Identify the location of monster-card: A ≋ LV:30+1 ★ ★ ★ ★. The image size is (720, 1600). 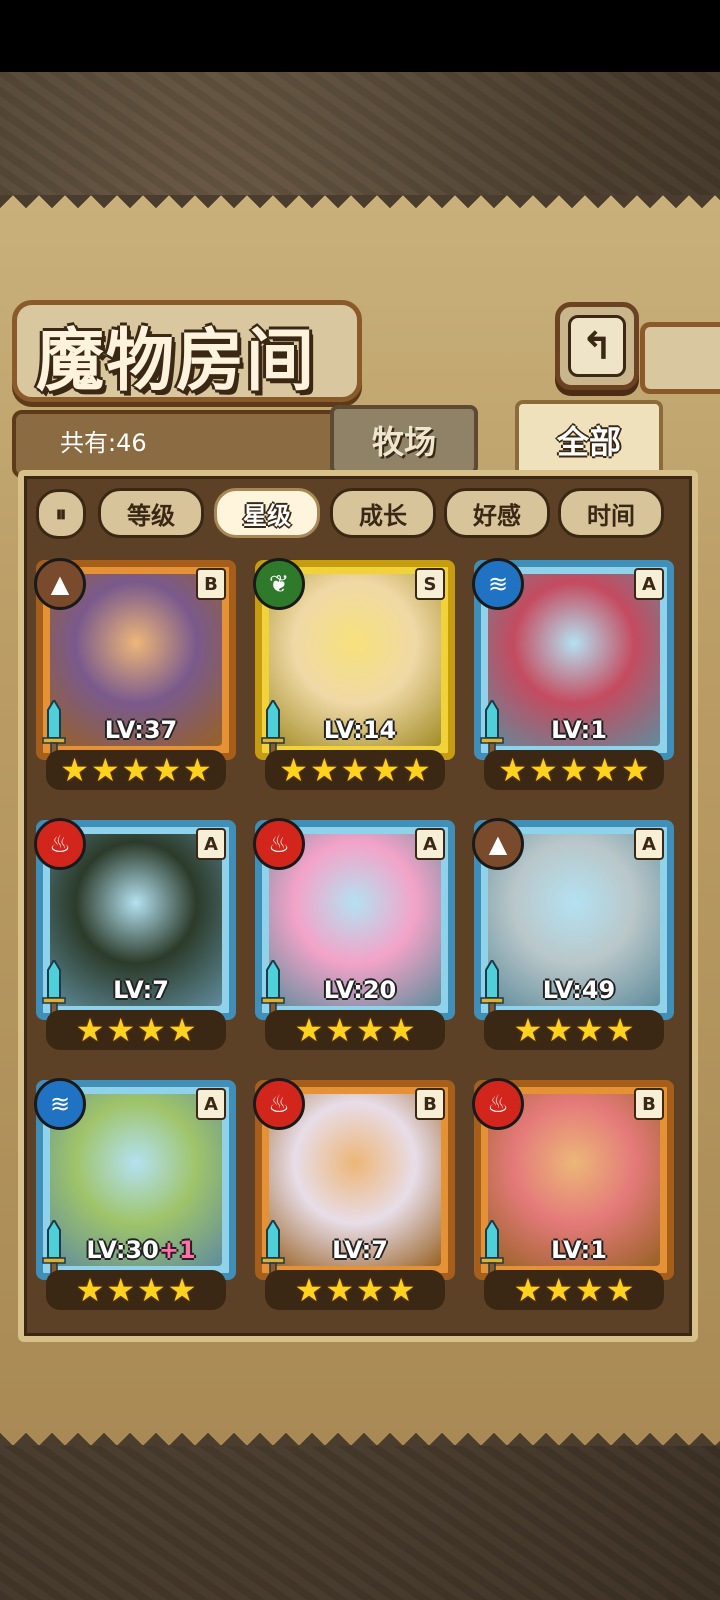
(135, 1194).